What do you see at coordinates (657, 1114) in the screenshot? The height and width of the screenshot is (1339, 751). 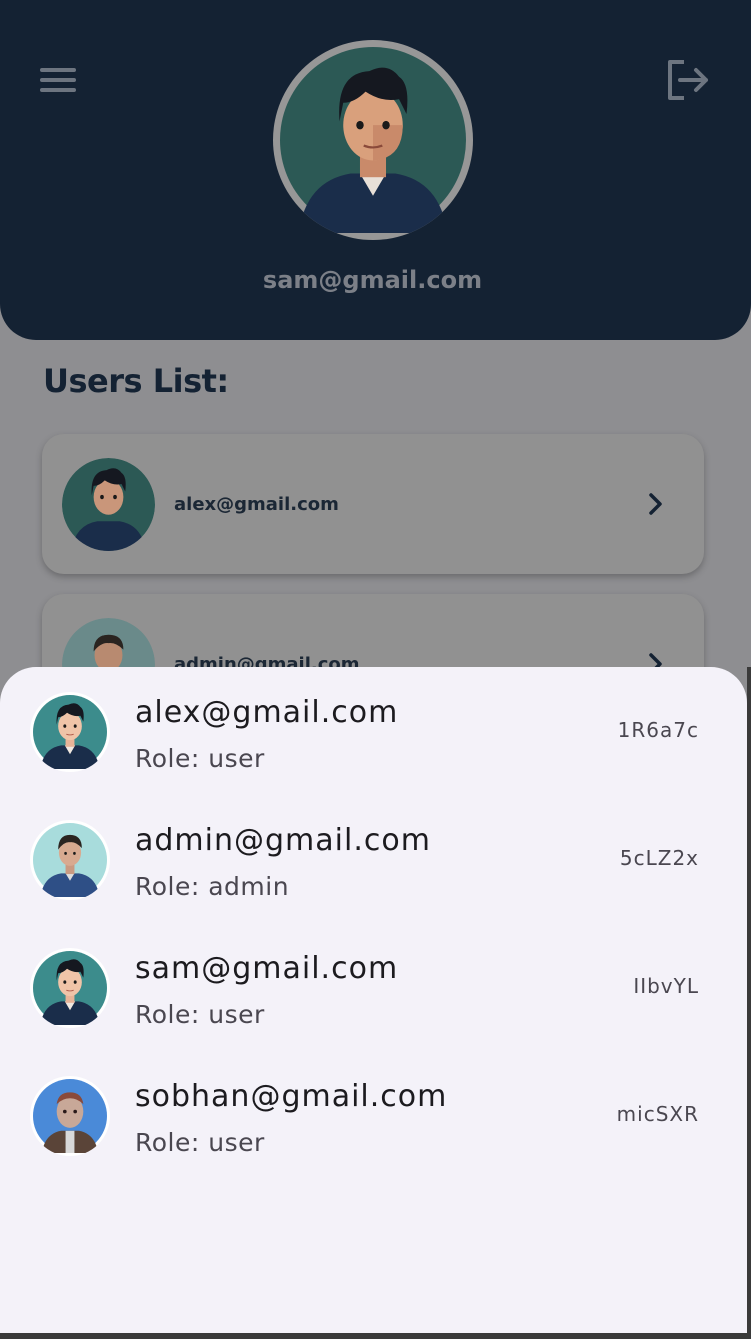 I see `user-id: micSXR` at bounding box center [657, 1114].